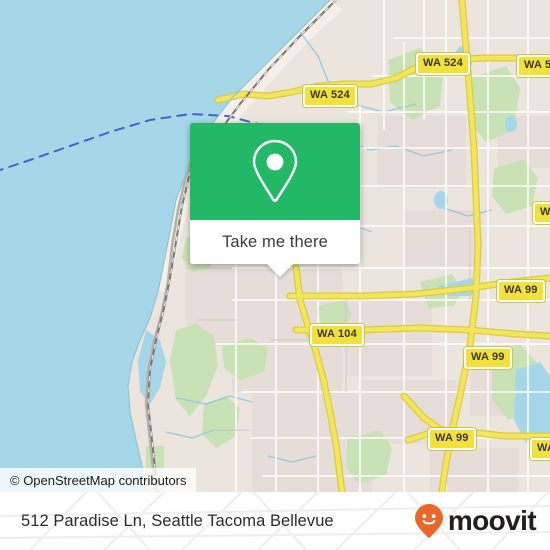 This screenshot has height=550, width=550. I want to click on moovit-wordmark: moovit, so click(492, 520).